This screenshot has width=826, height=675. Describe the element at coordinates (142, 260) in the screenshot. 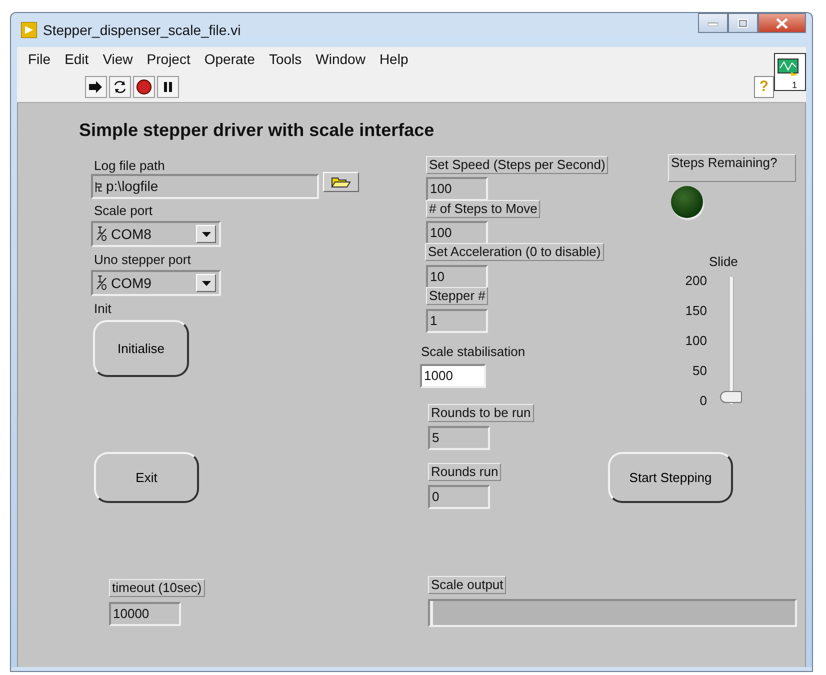

I see `control-label: Uno stepper port` at that location.